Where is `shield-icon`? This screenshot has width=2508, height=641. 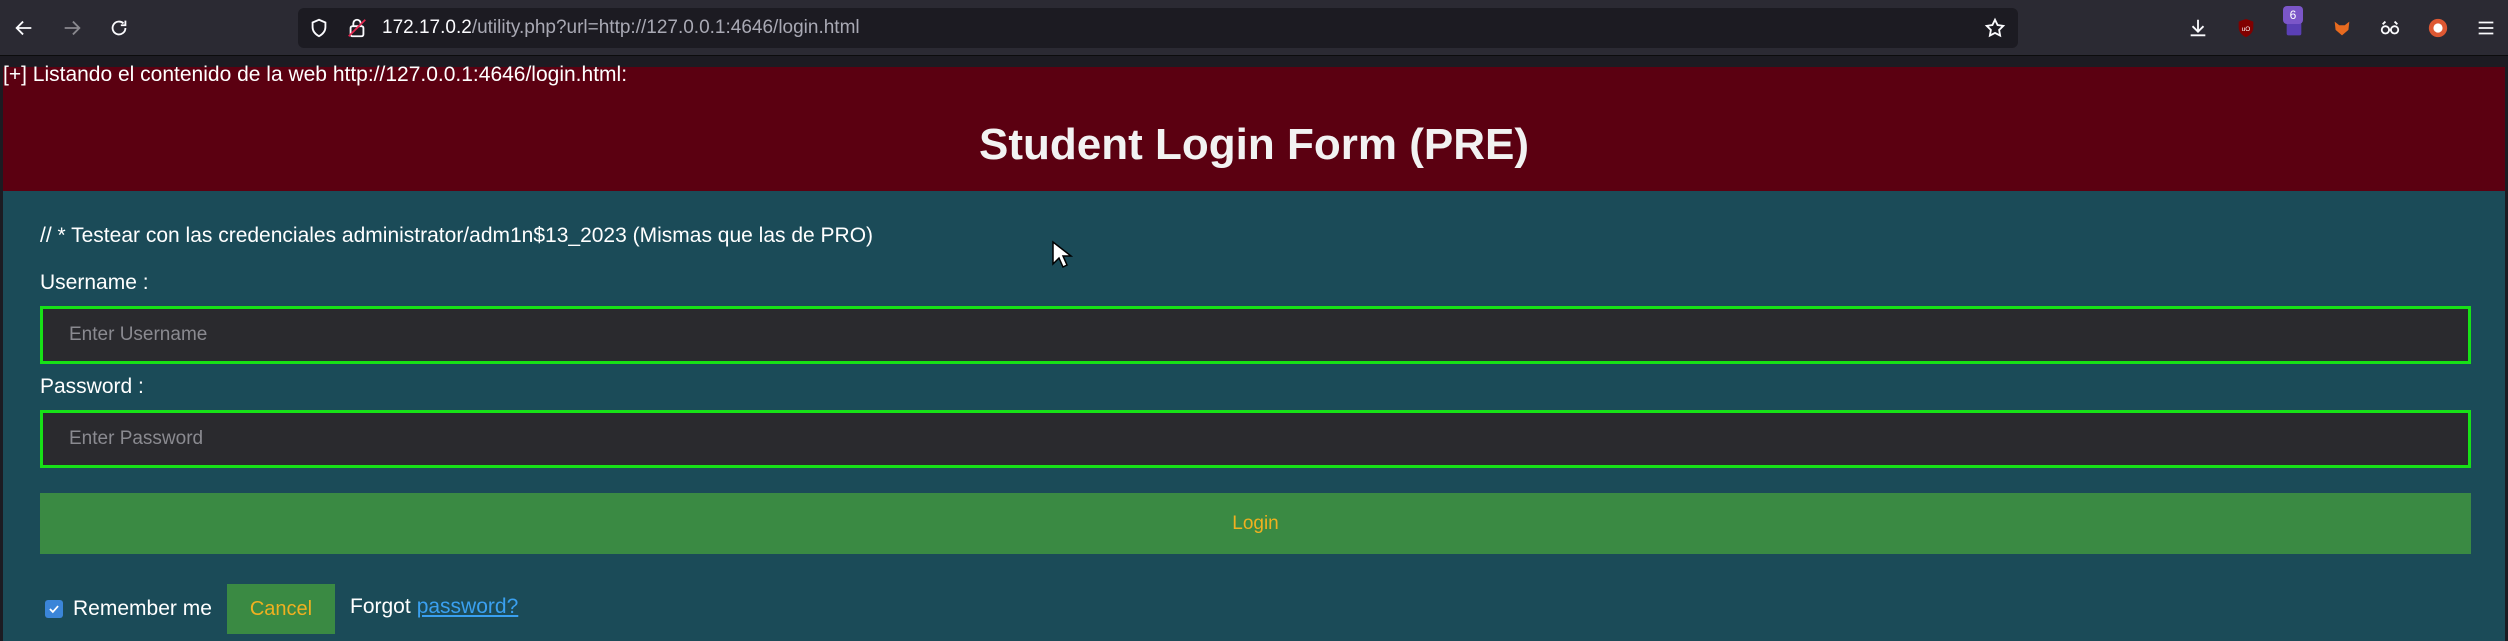 shield-icon is located at coordinates (319, 28).